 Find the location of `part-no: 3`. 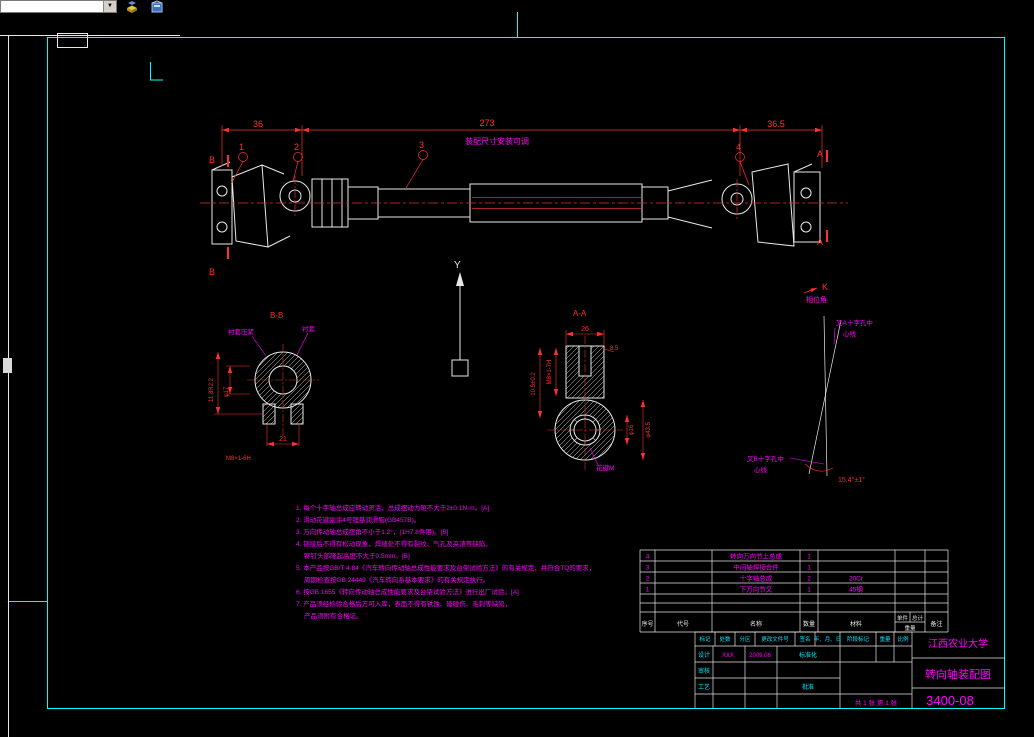

part-no: 3 is located at coordinates (648, 568).